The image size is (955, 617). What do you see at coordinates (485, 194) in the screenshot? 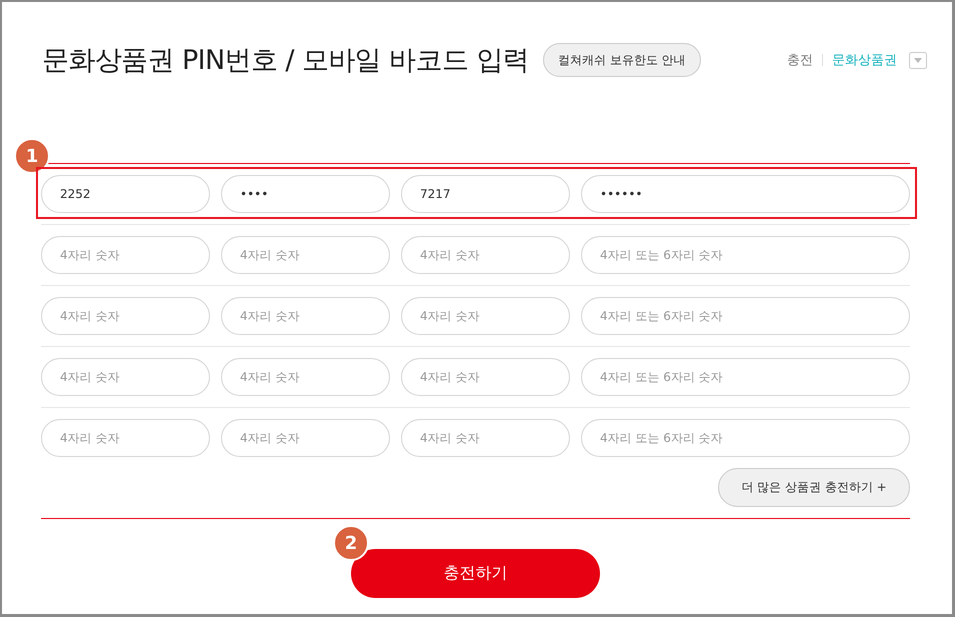
I see `pin-field: 7217` at bounding box center [485, 194].